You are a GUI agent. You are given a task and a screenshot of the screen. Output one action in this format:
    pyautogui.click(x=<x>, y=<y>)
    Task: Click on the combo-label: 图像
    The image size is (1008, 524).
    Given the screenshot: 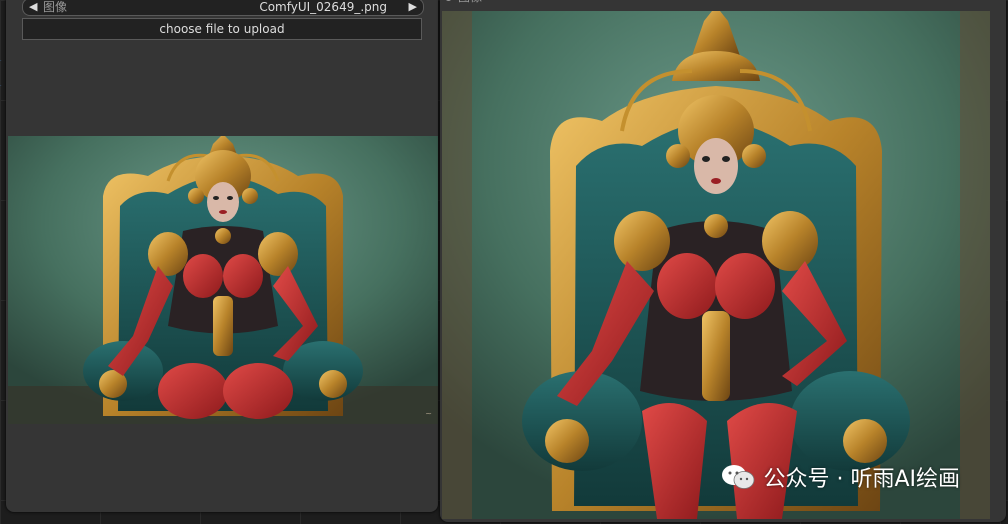 What is the action you would take?
    pyautogui.click(x=55, y=7)
    